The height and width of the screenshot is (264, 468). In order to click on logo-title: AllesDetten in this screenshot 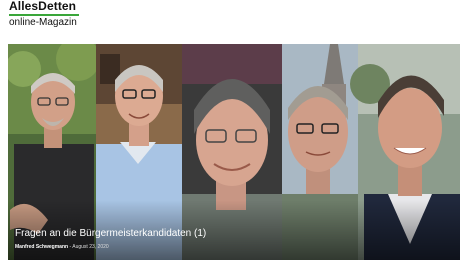, I will do `click(43, 6)`.